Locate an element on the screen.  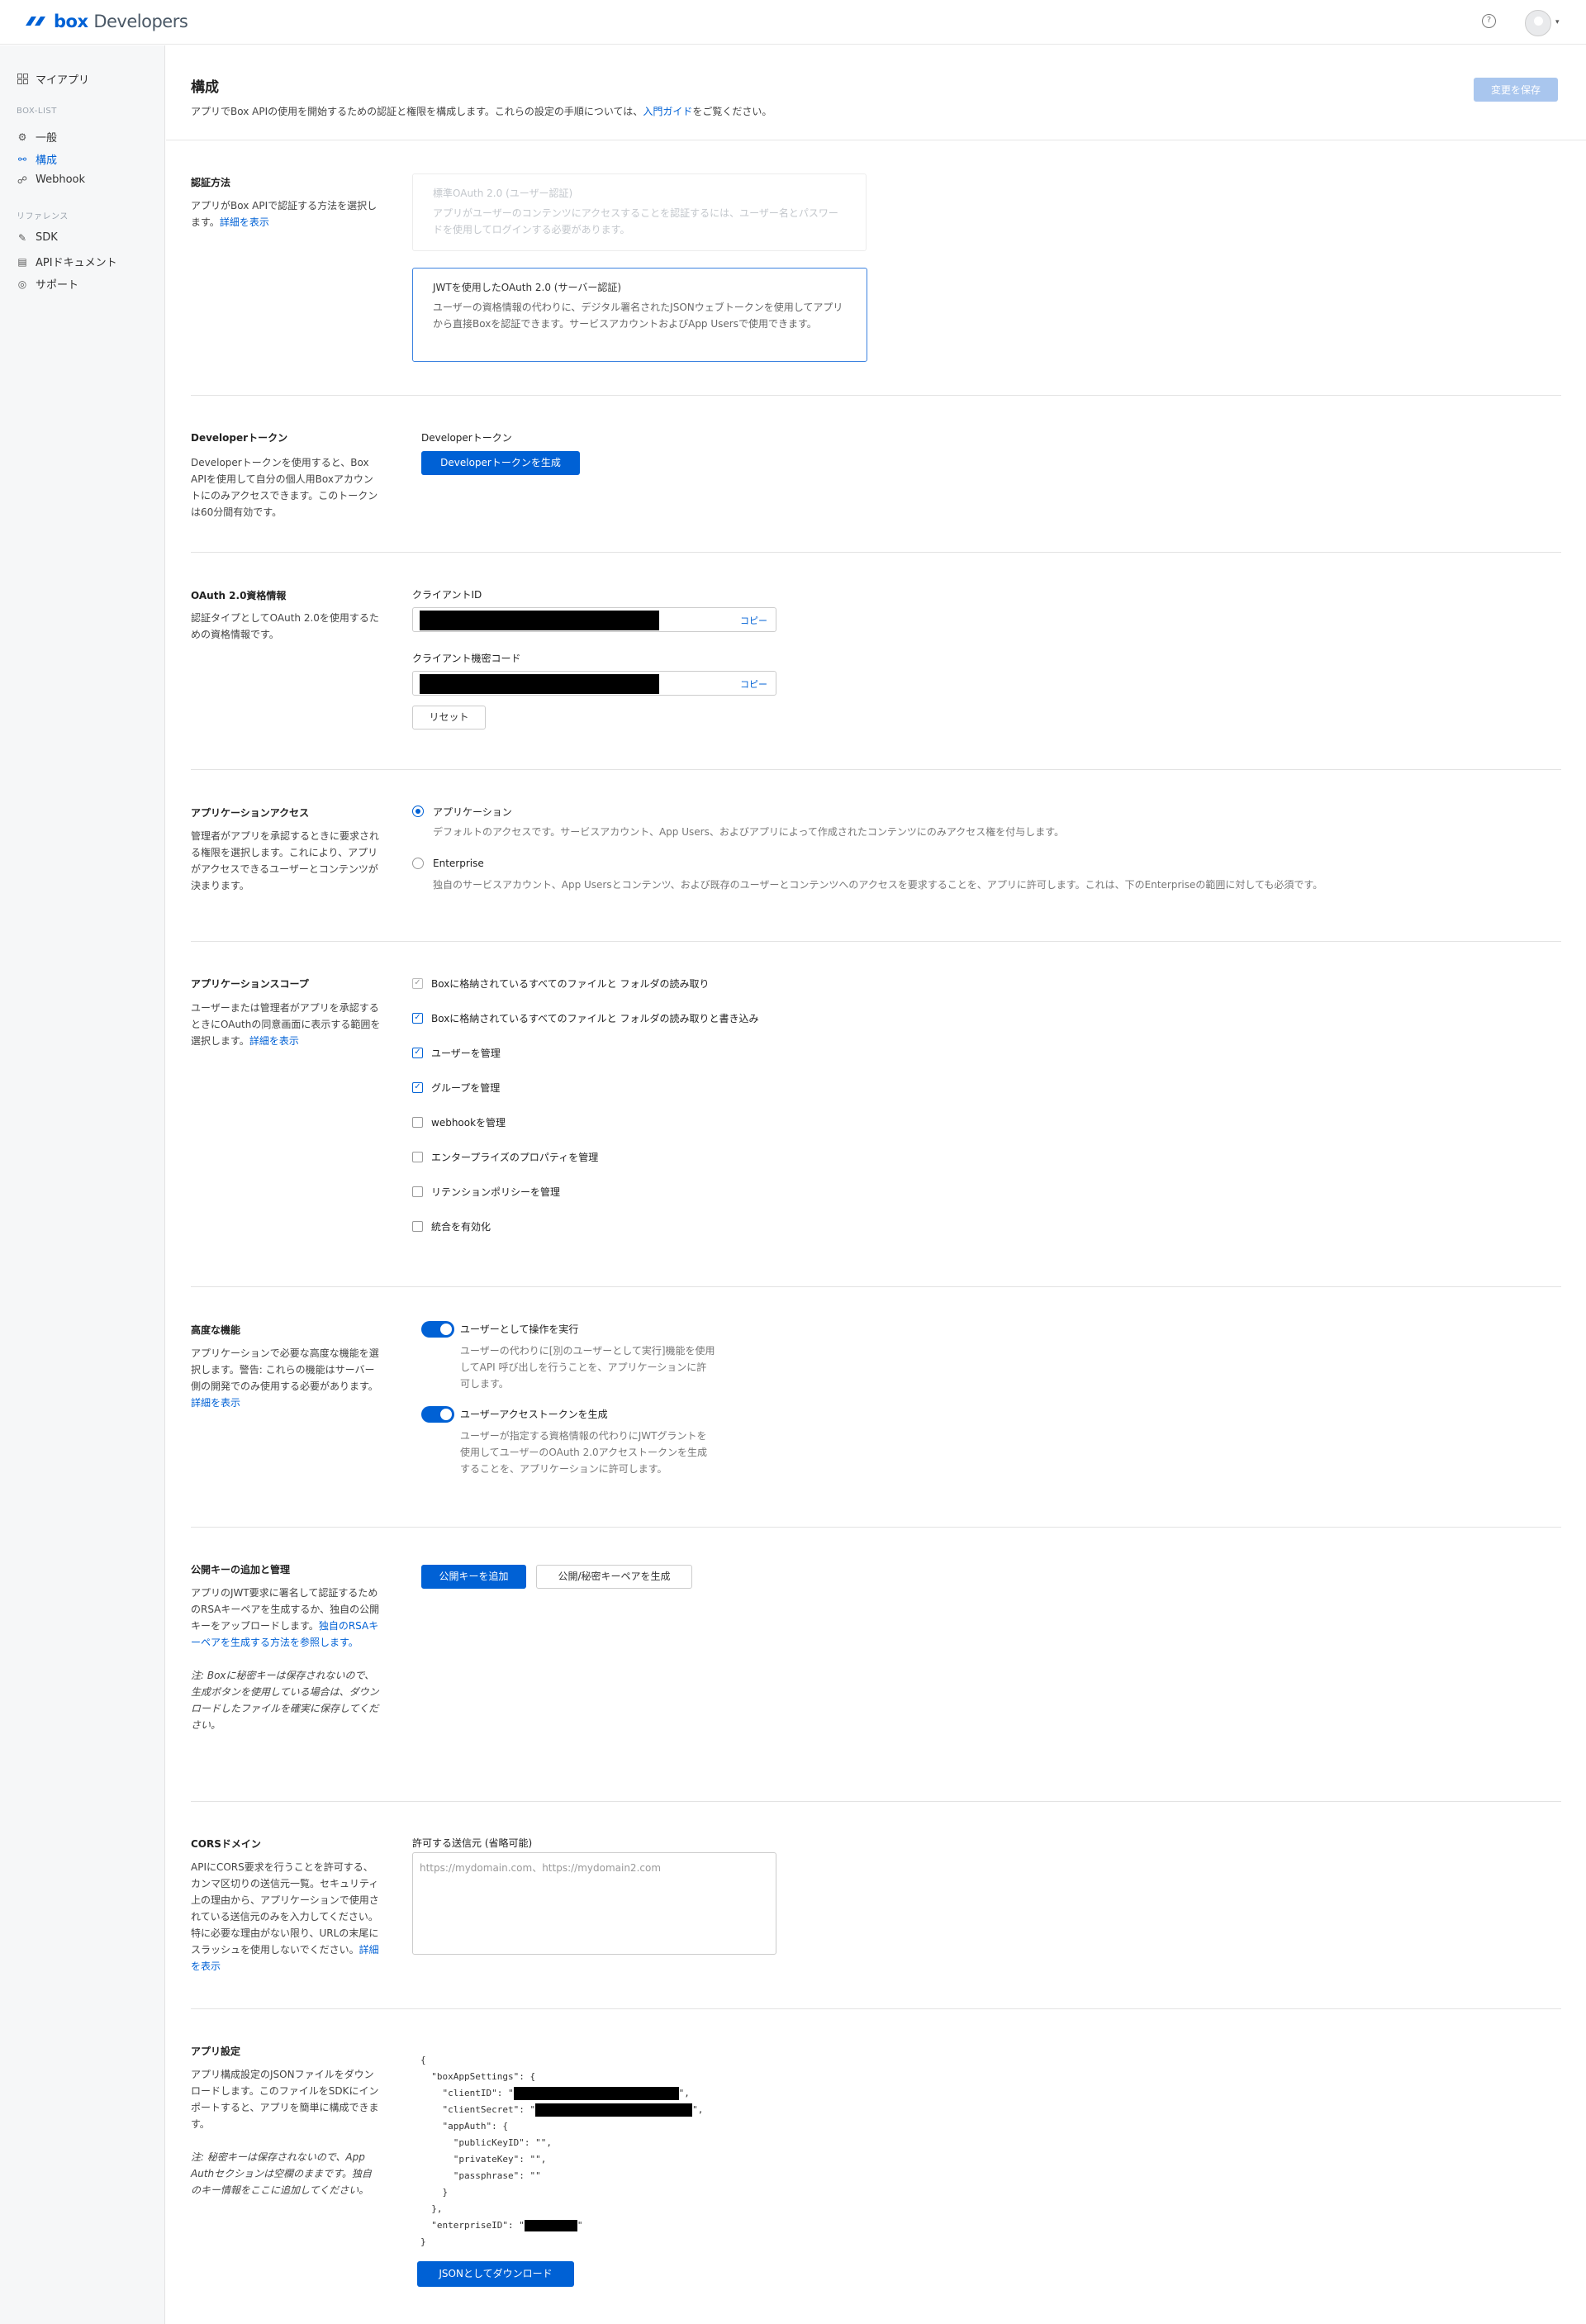
json-line: "enterpriseID": " " is located at coordinates (501, 2225).